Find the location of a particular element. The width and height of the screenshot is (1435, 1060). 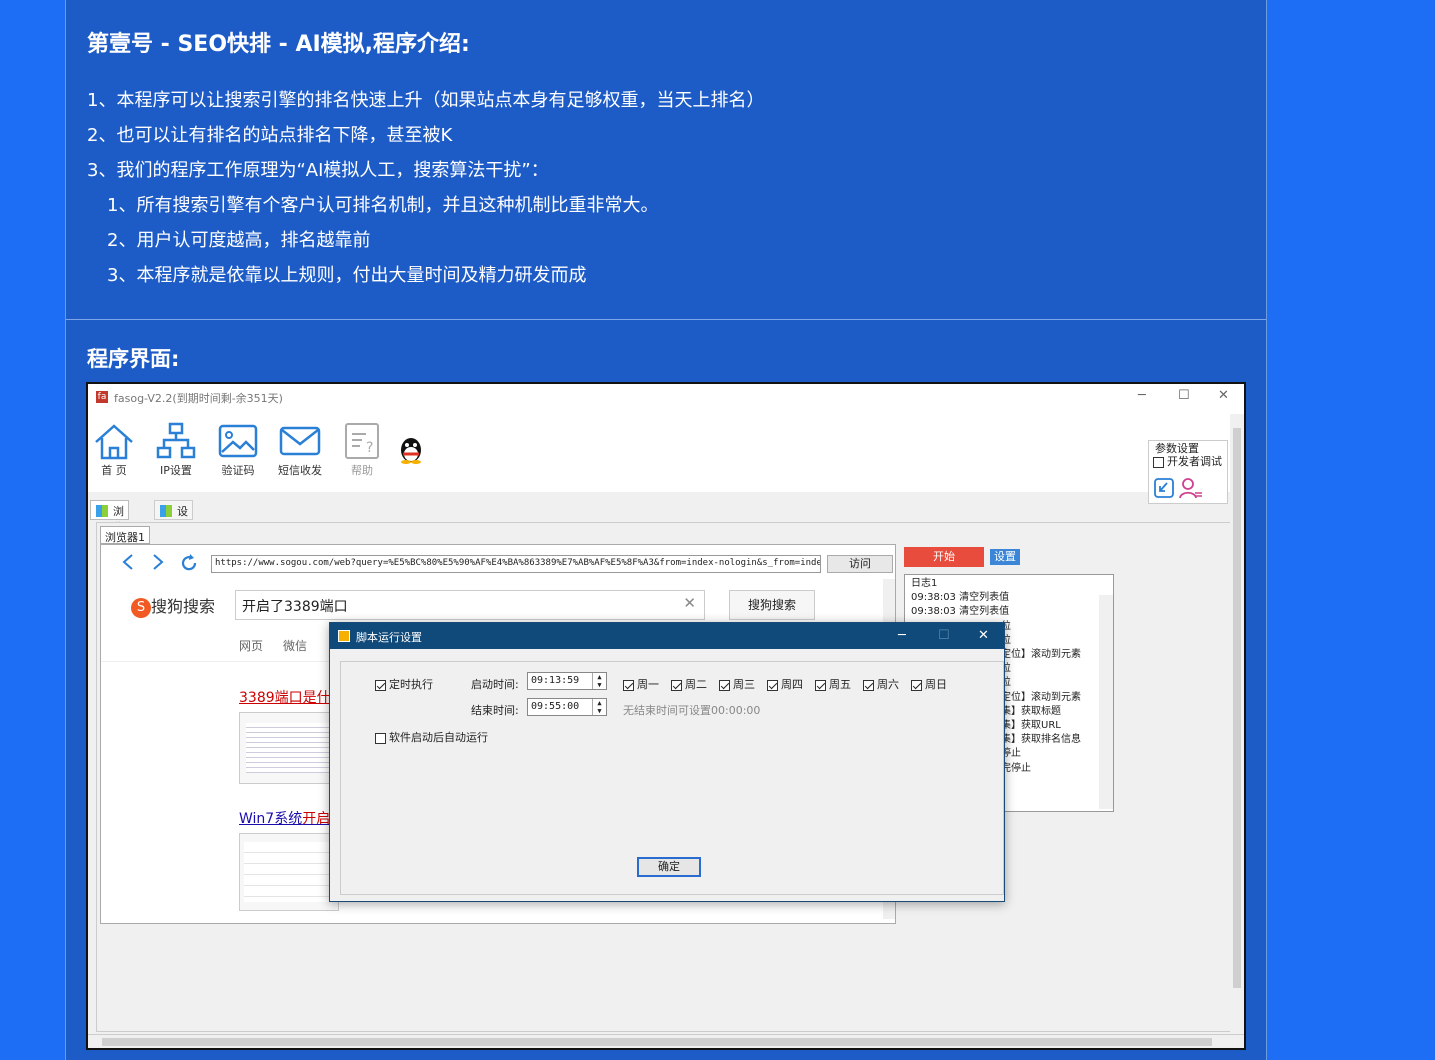

login-icon is located at coordinates (1164, 489).